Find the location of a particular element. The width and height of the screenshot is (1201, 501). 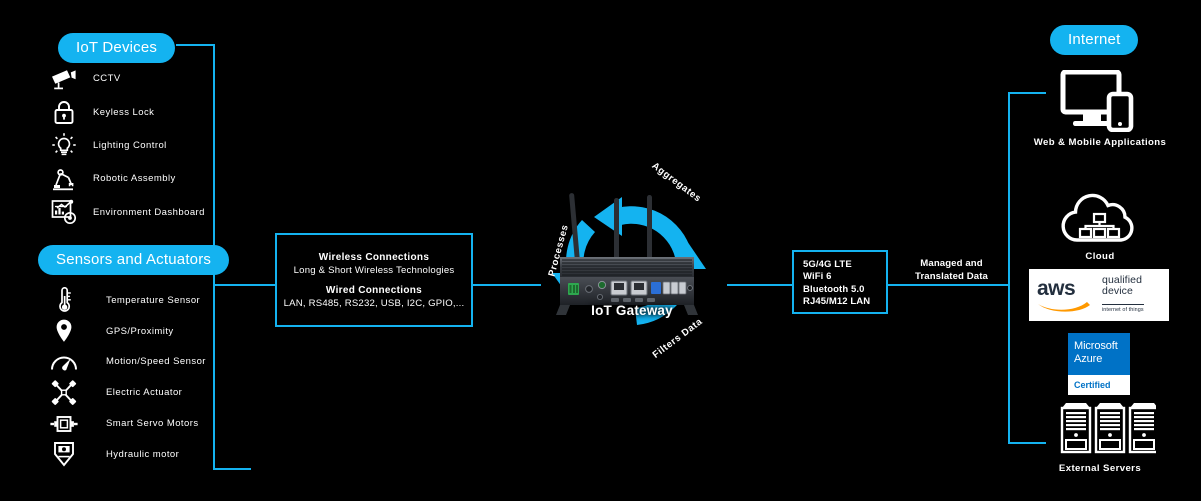

crossed-actuators-icon is located at coordinates (64, 393).